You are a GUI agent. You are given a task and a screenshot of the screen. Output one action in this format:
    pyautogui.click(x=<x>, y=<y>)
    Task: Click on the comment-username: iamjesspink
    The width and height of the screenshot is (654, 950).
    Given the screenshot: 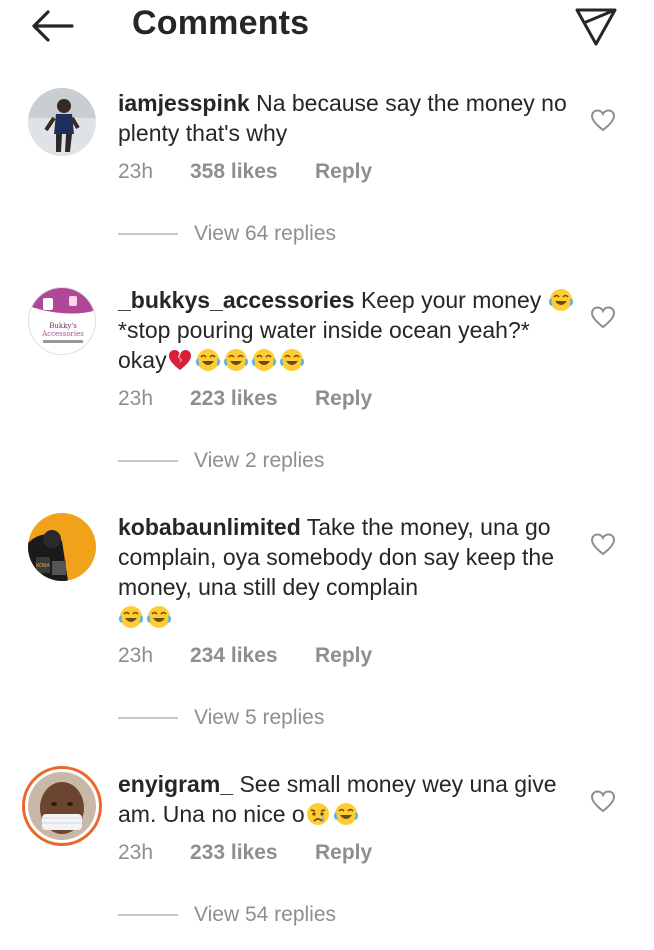 What is the action you would take?
    pyautogui.click(x=184, y=103)
    